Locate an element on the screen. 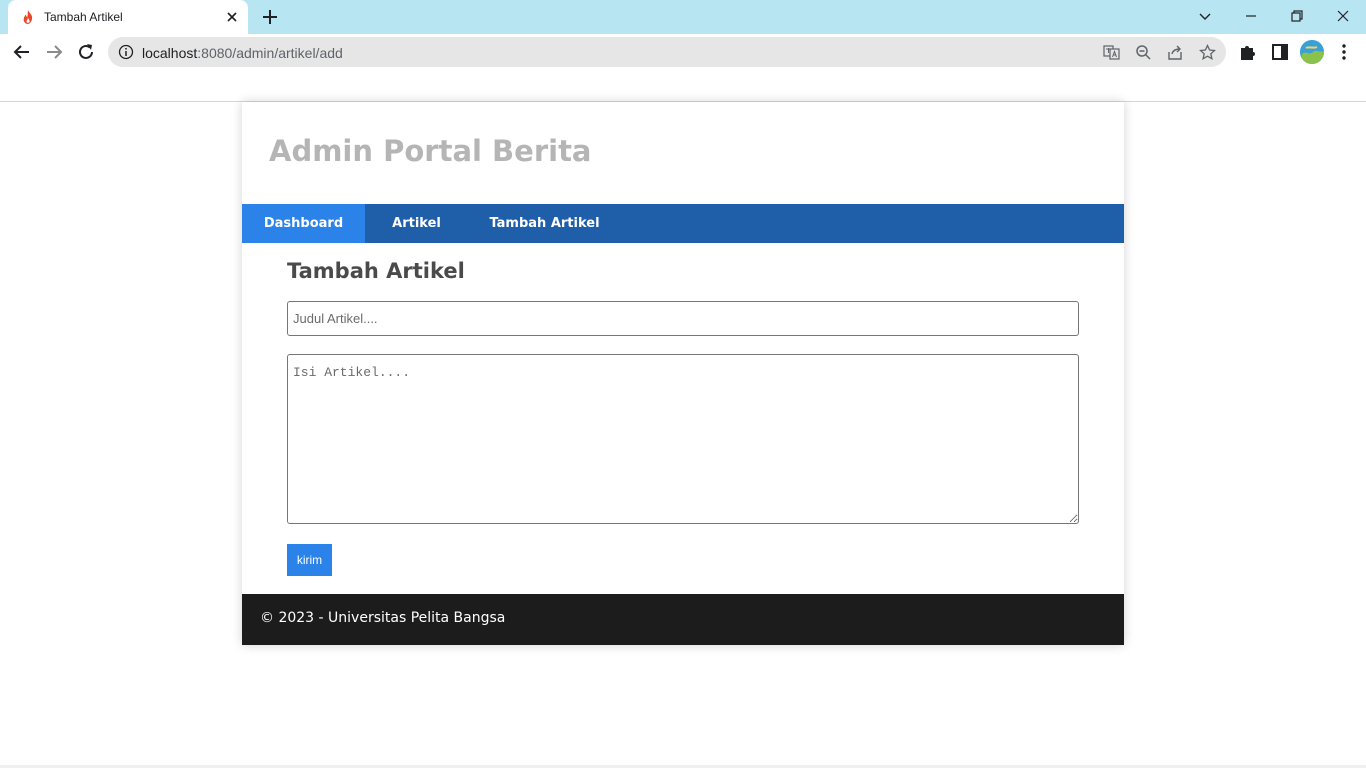  minimize-icon is located at coordinates (1251, 16).